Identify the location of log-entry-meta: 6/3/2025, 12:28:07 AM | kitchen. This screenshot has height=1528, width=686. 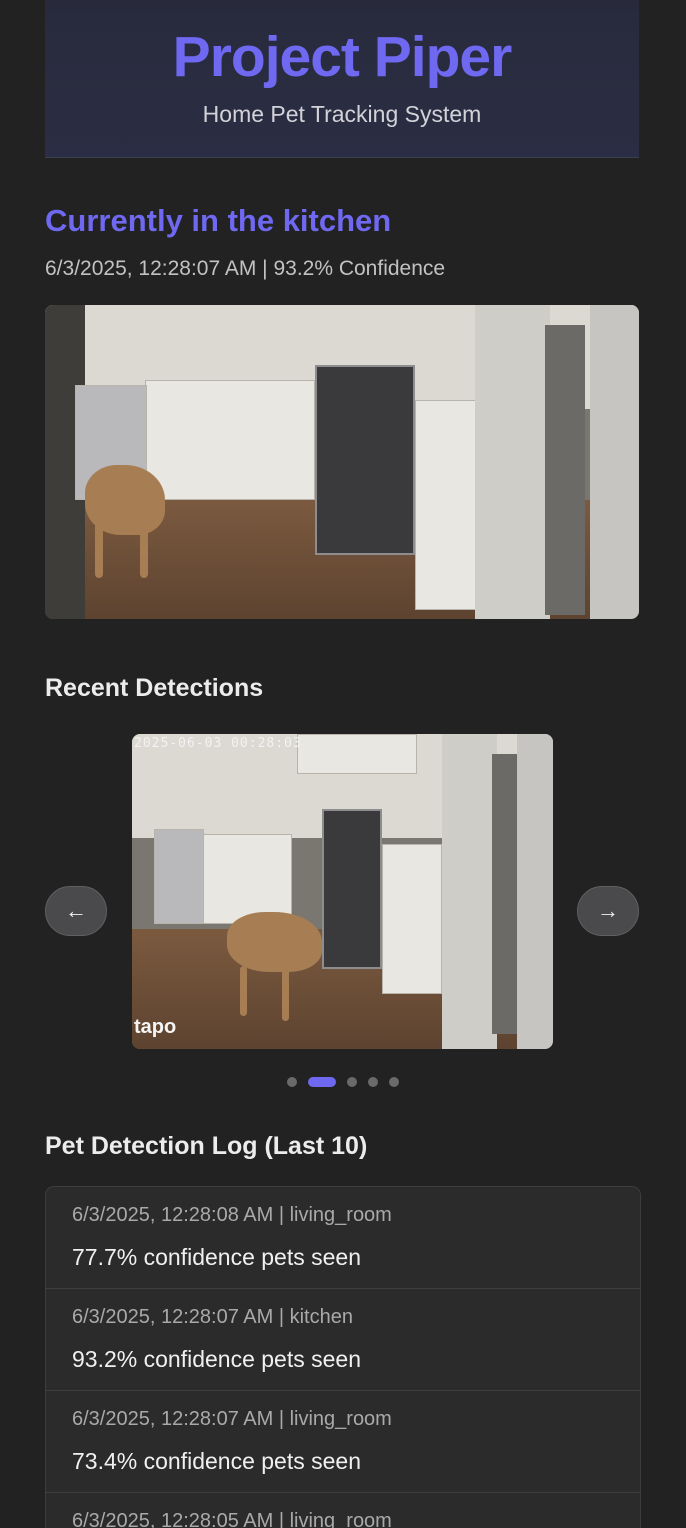
(212, 1317).